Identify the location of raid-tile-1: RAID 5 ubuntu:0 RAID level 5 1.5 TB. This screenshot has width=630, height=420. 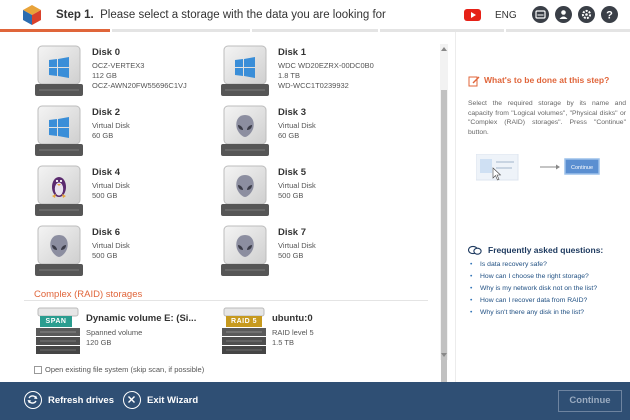
(315, 332).